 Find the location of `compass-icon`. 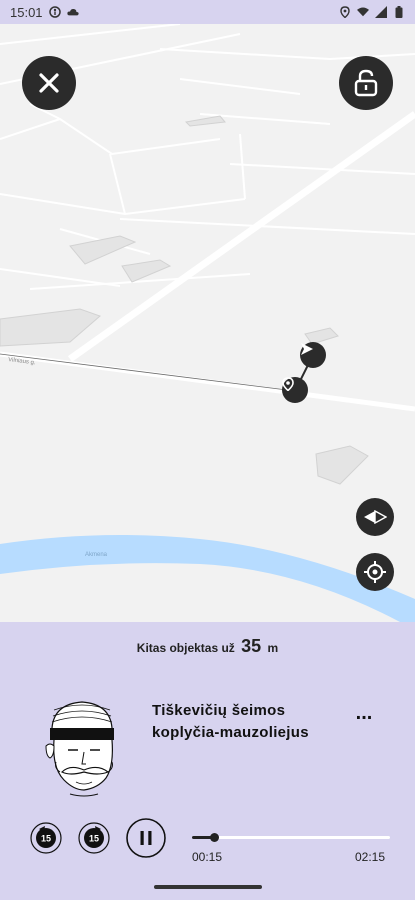

compass-icon is located at coordinates (375, 517).